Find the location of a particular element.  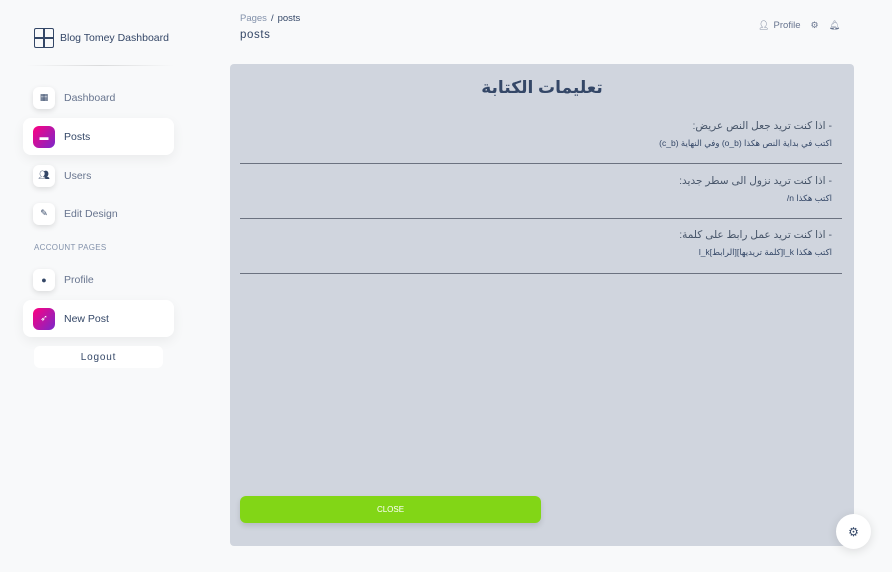

logout-button: Logout is located at coordinates (98, 357).